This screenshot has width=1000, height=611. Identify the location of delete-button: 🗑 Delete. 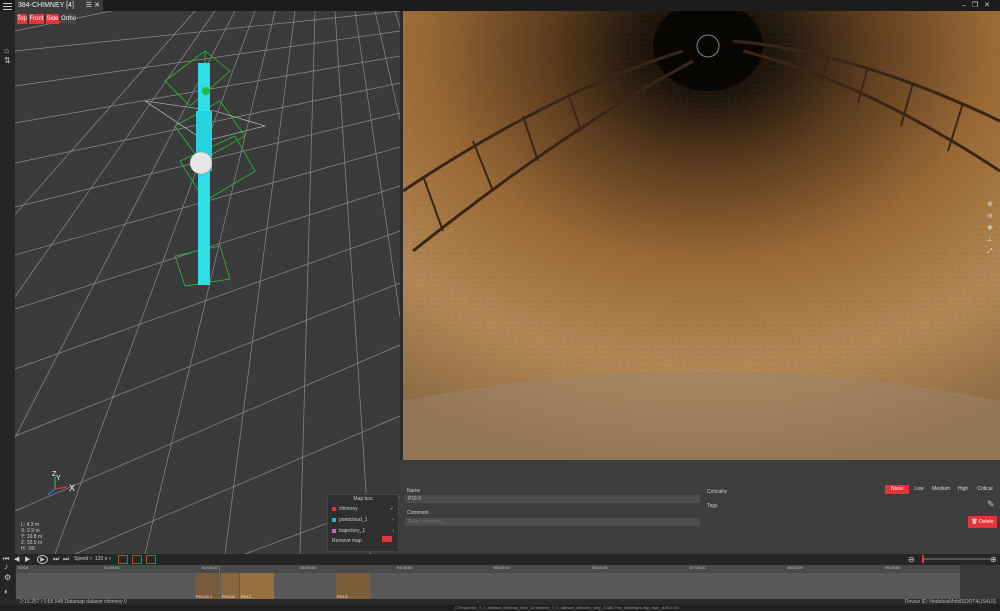
(982, 522).